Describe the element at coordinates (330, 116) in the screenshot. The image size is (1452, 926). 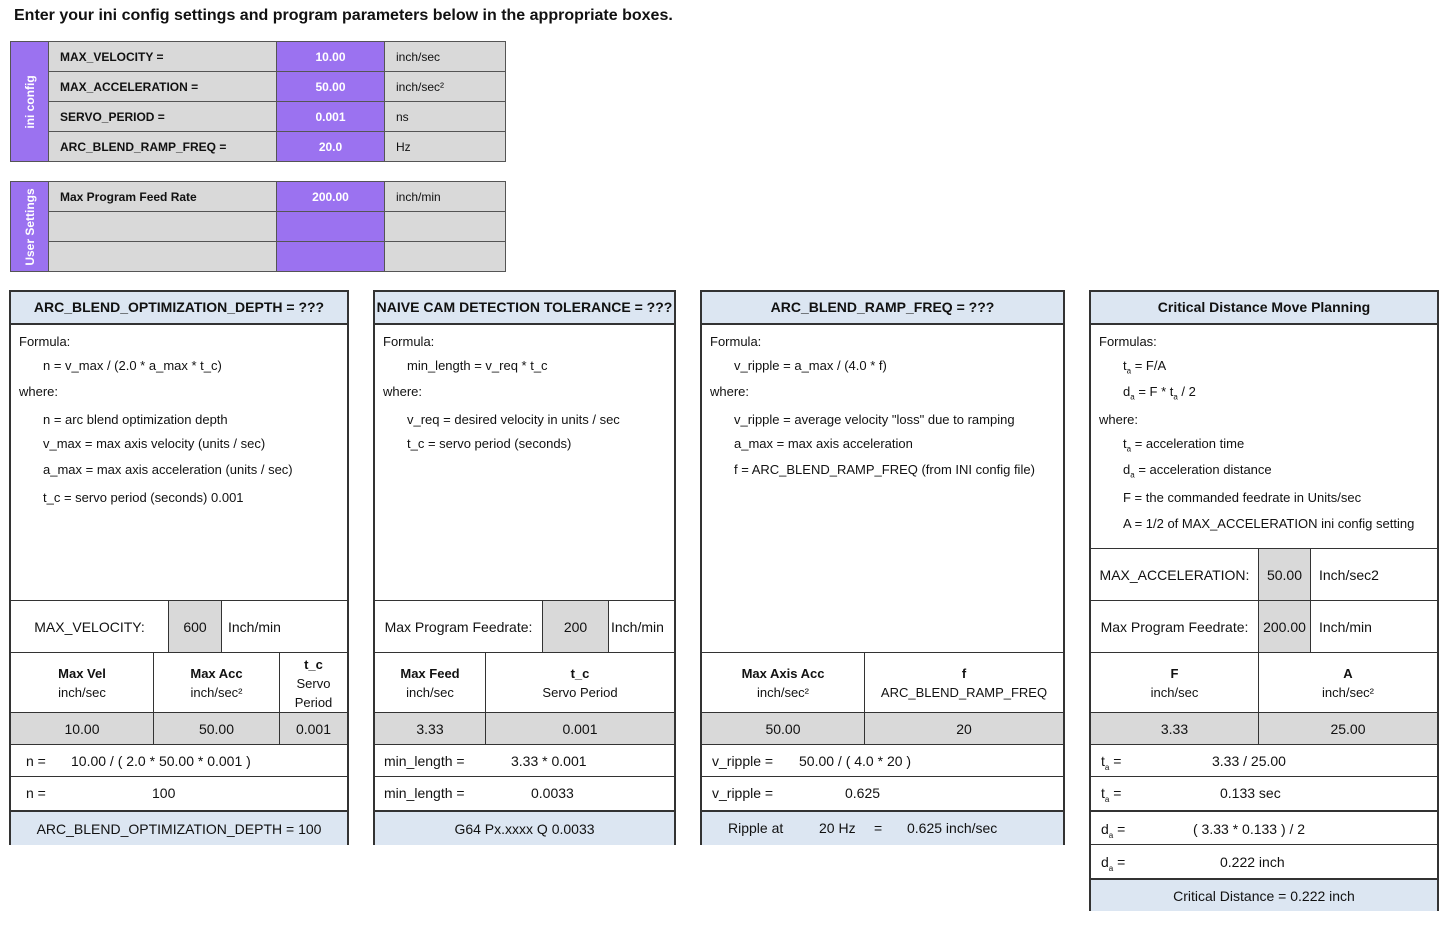
I see `servo-period-input: 0.001` at that location.